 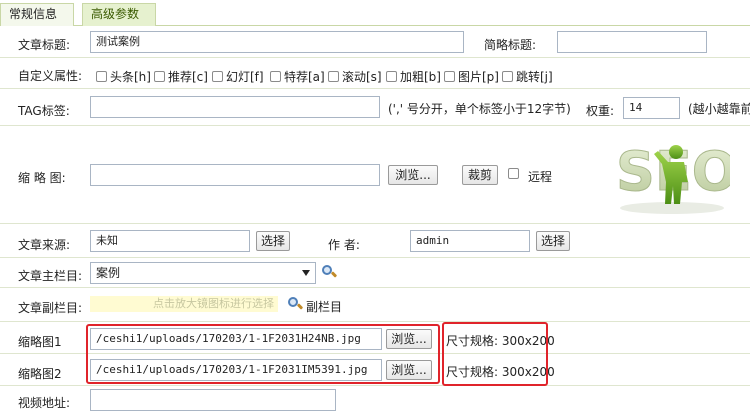 I want to click on short-title-input, so click(x=632, y=42).